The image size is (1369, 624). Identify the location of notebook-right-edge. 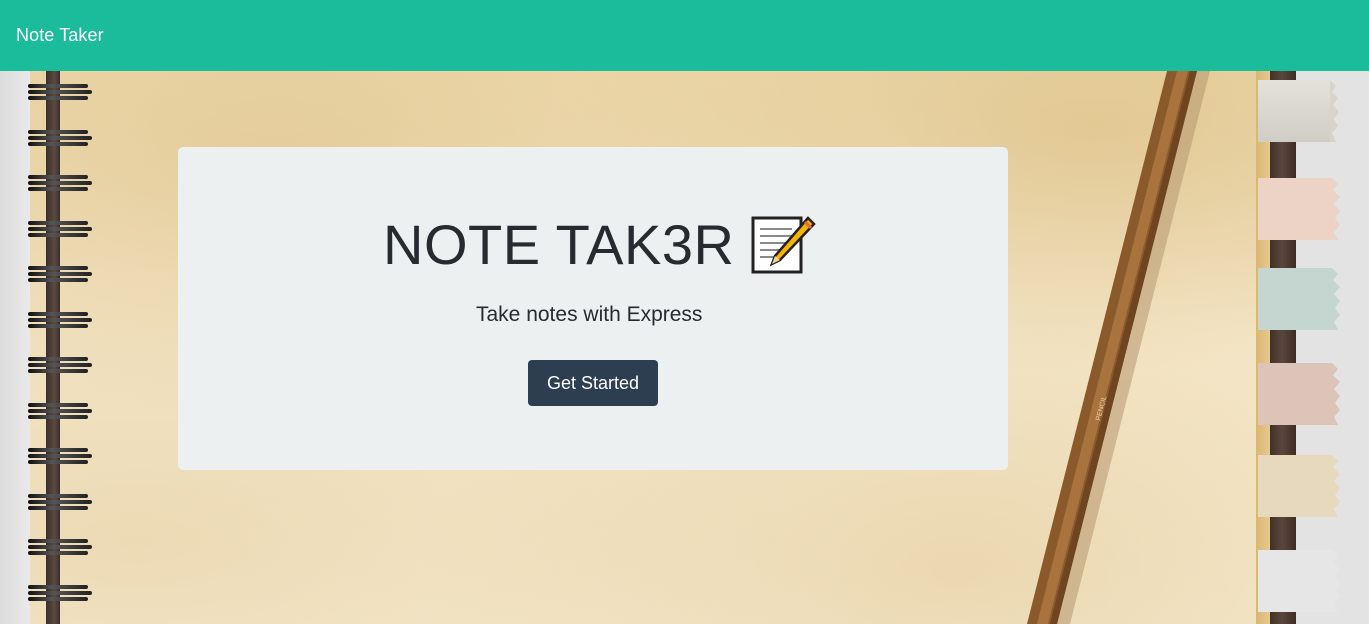
(1263, 347).